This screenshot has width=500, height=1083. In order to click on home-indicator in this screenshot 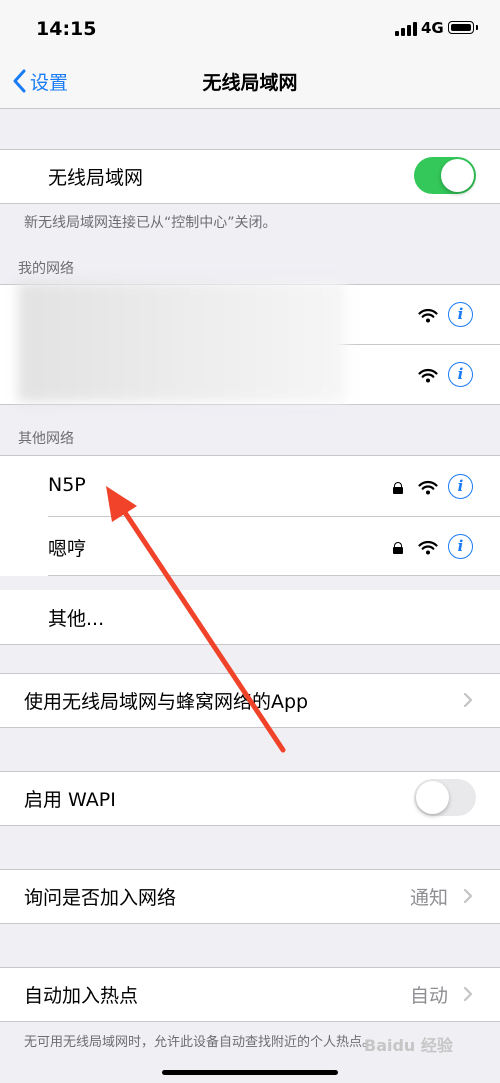, I will do `click(250, 1072)`.